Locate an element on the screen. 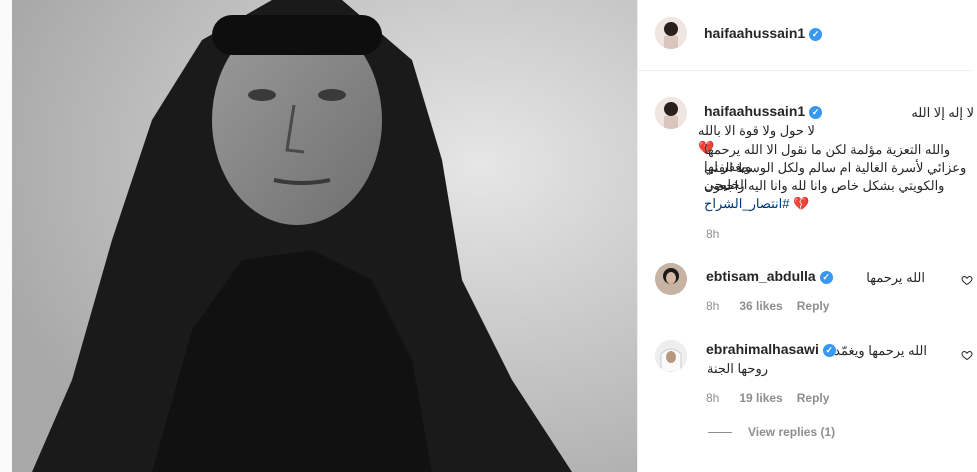  comment-reply-button-1: Reply is located at coordinates (813, 306).